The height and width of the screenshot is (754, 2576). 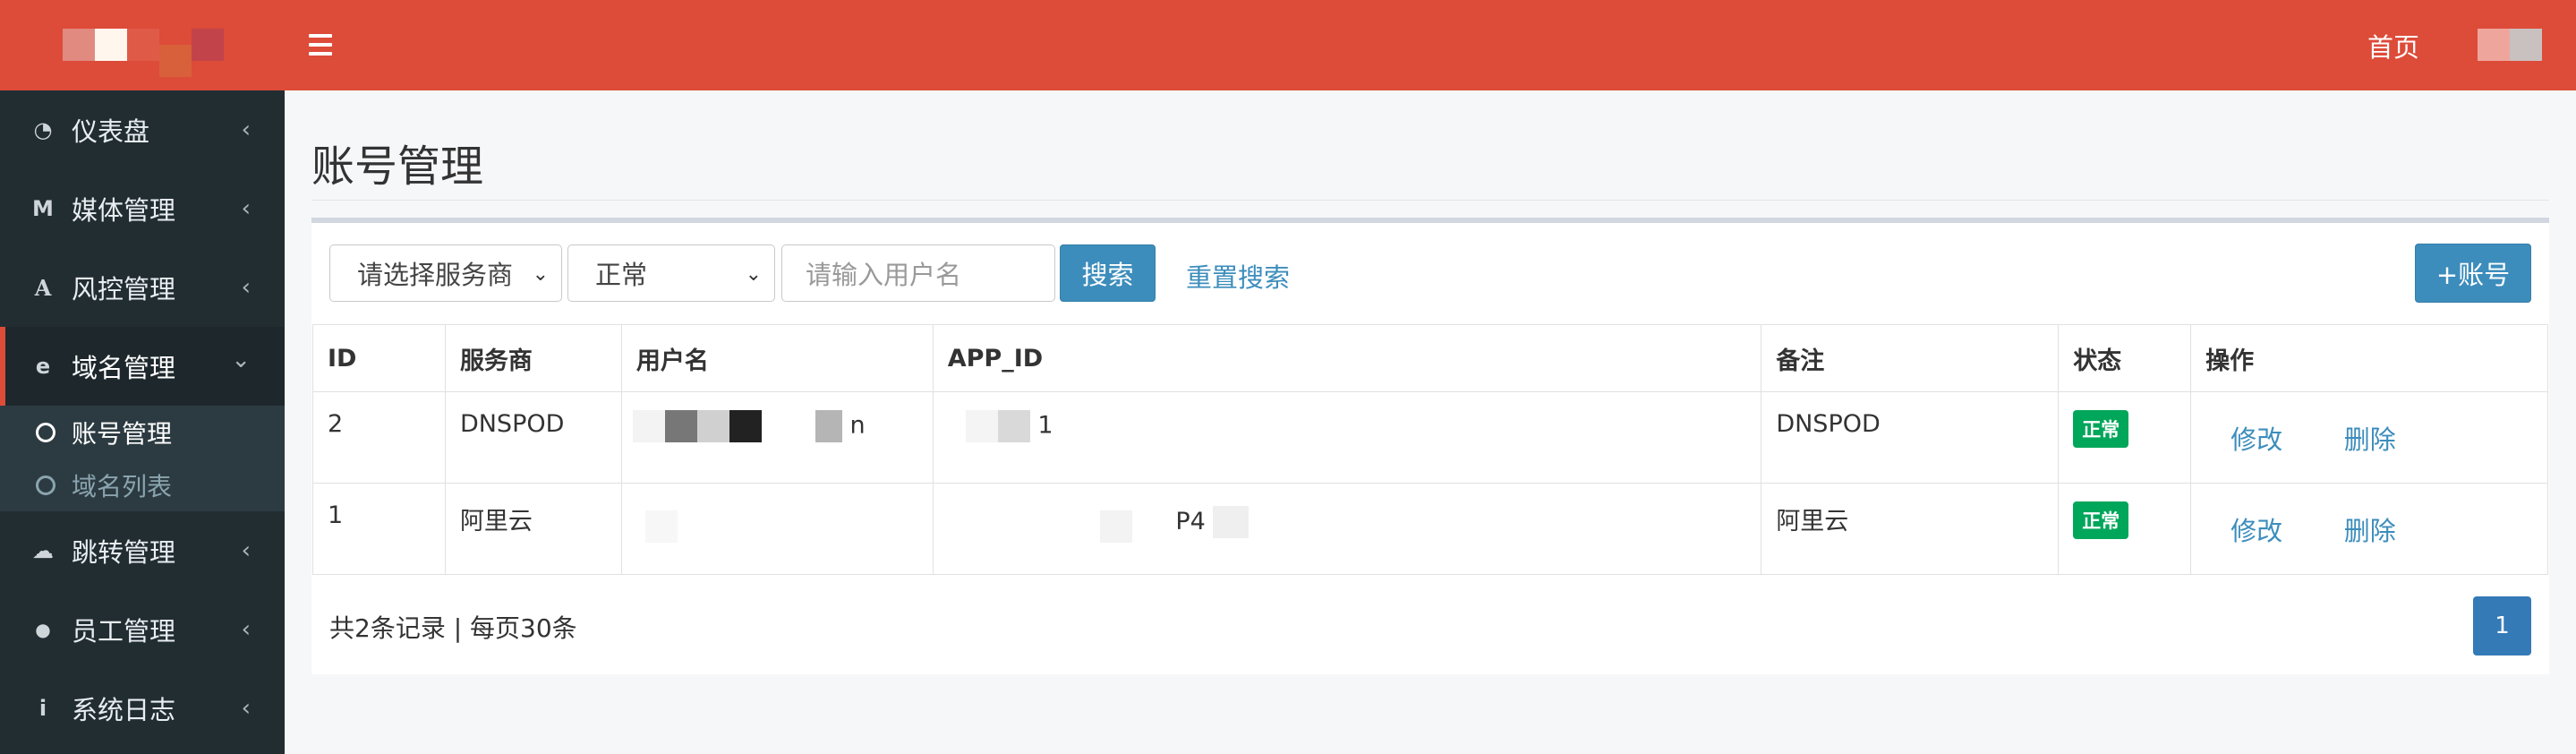 I want to click on provider-select: 请选择服务商 ⌄, so click(x=445, y=273).